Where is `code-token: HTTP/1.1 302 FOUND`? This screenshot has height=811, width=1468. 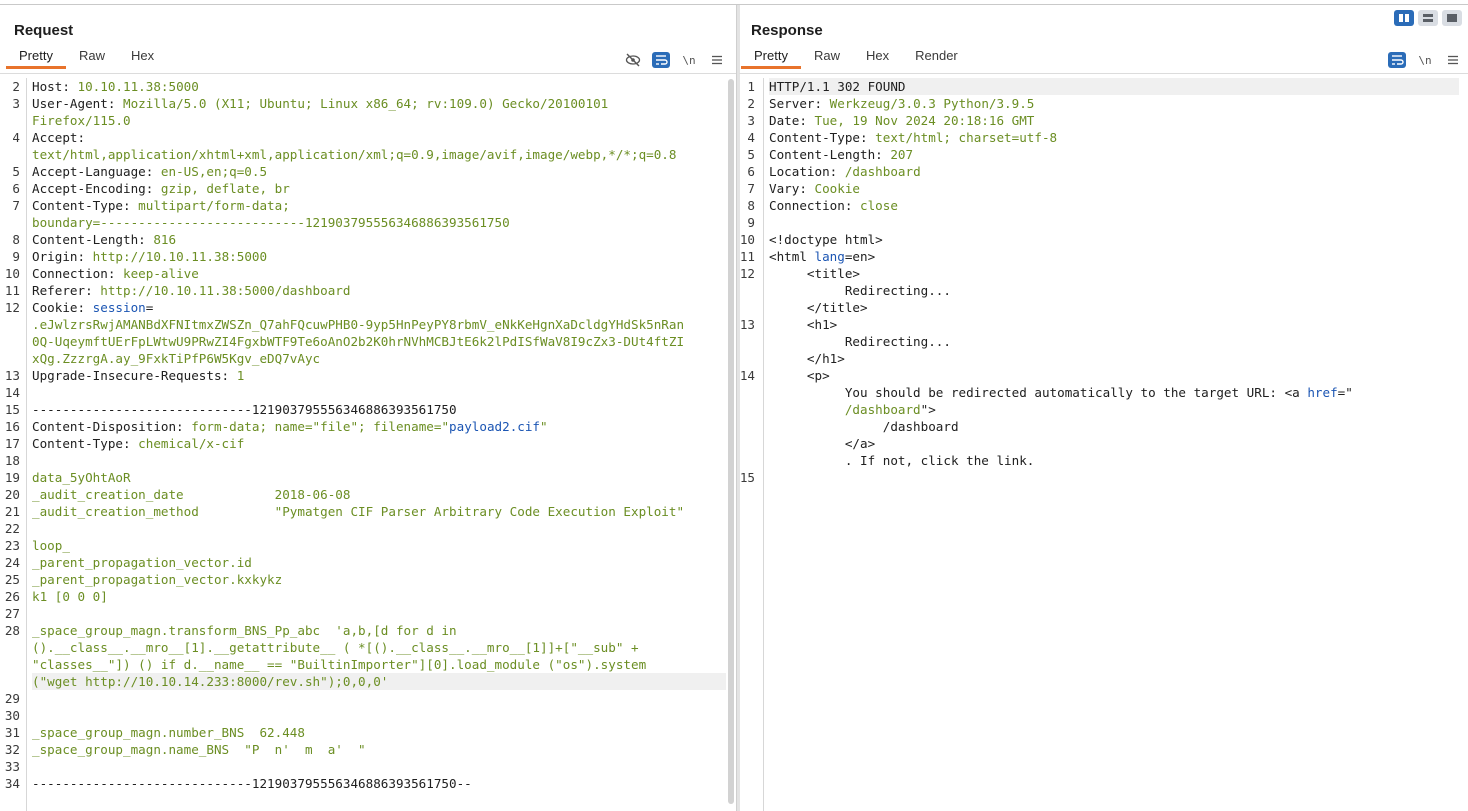 code-token: HTTP/1.1 302 FOUND is located at coordinates (837, 86).